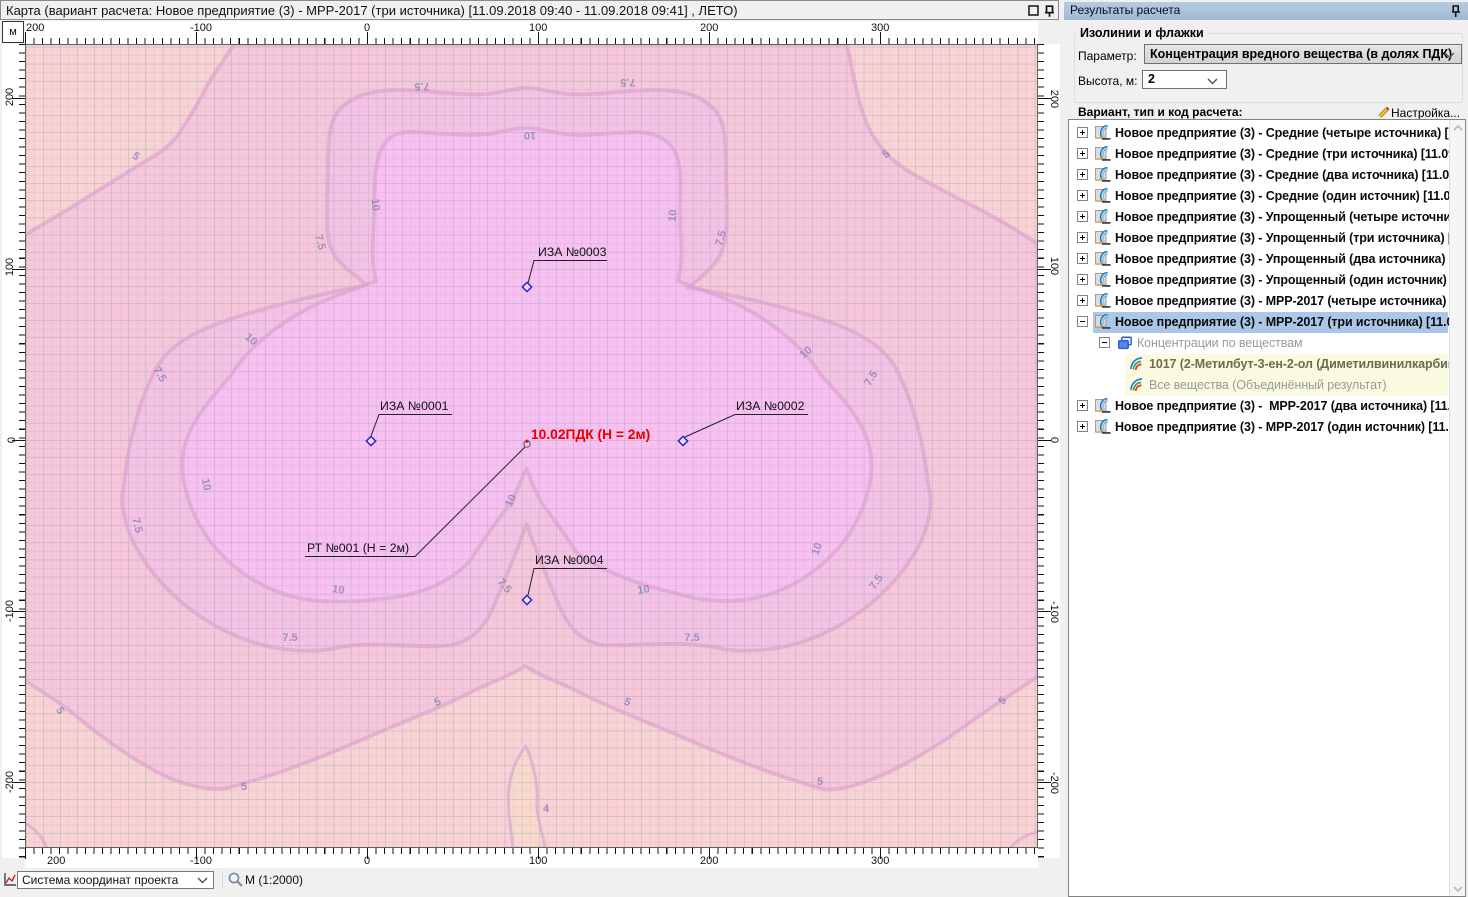 Image resolution: width=1468 pixels, height=897 pixels. I want to click on svg-text: ИЗА №0002, so click(770, 406).